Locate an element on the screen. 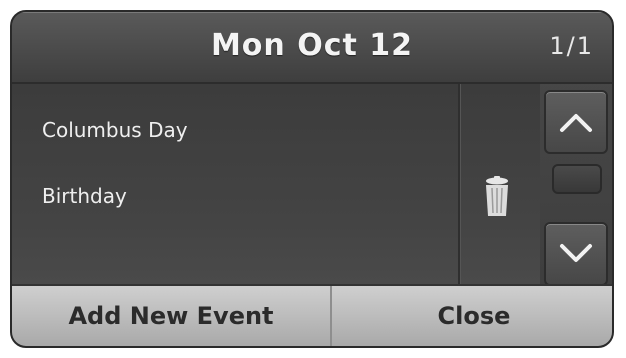 This screenshot has height=358, width=626. chevron-down-icon is located at coordinates (576, 253).